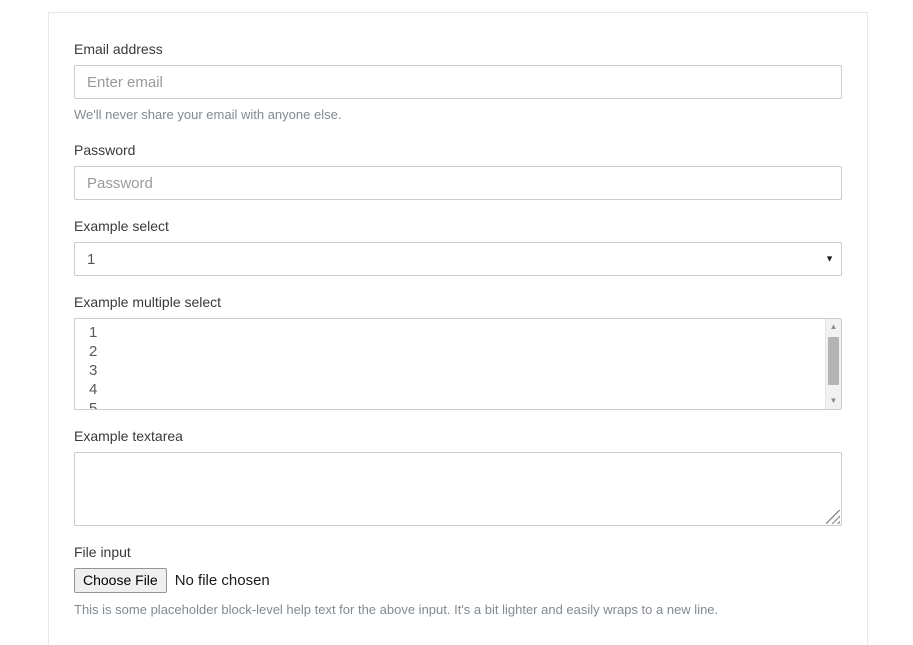 The image size is (913, 645). I want to click on form-group-textarea: Example textarea, so click(458, 476).